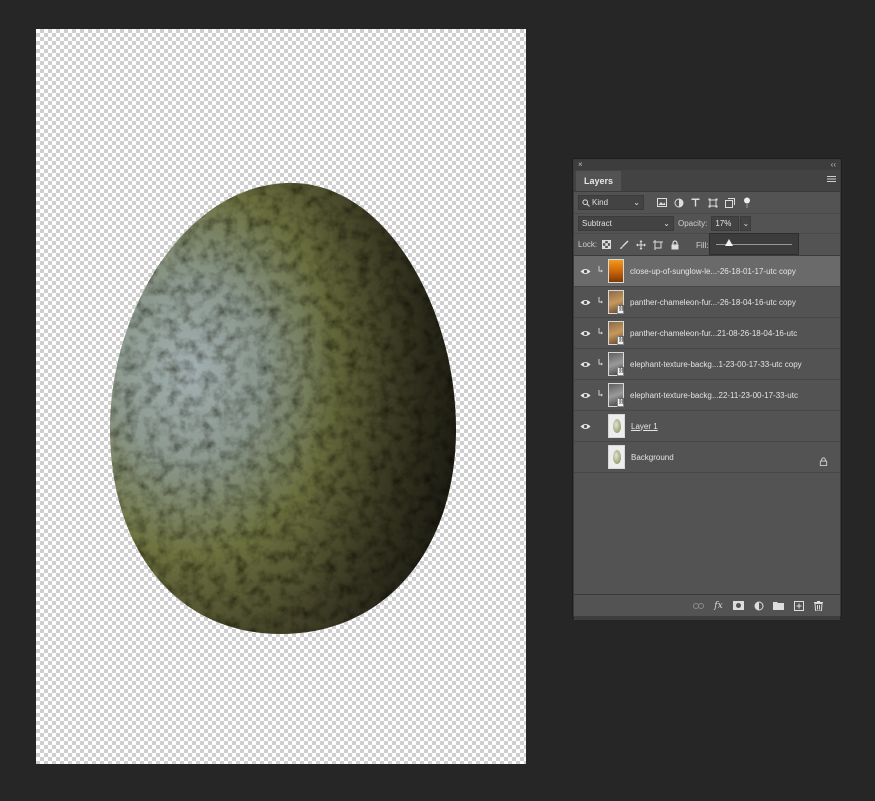  What do you see at coordinates (626, 223) in the screenshot?
I see `blend-mode-select: Subtract ⌄` at bounding box center [626, 223].